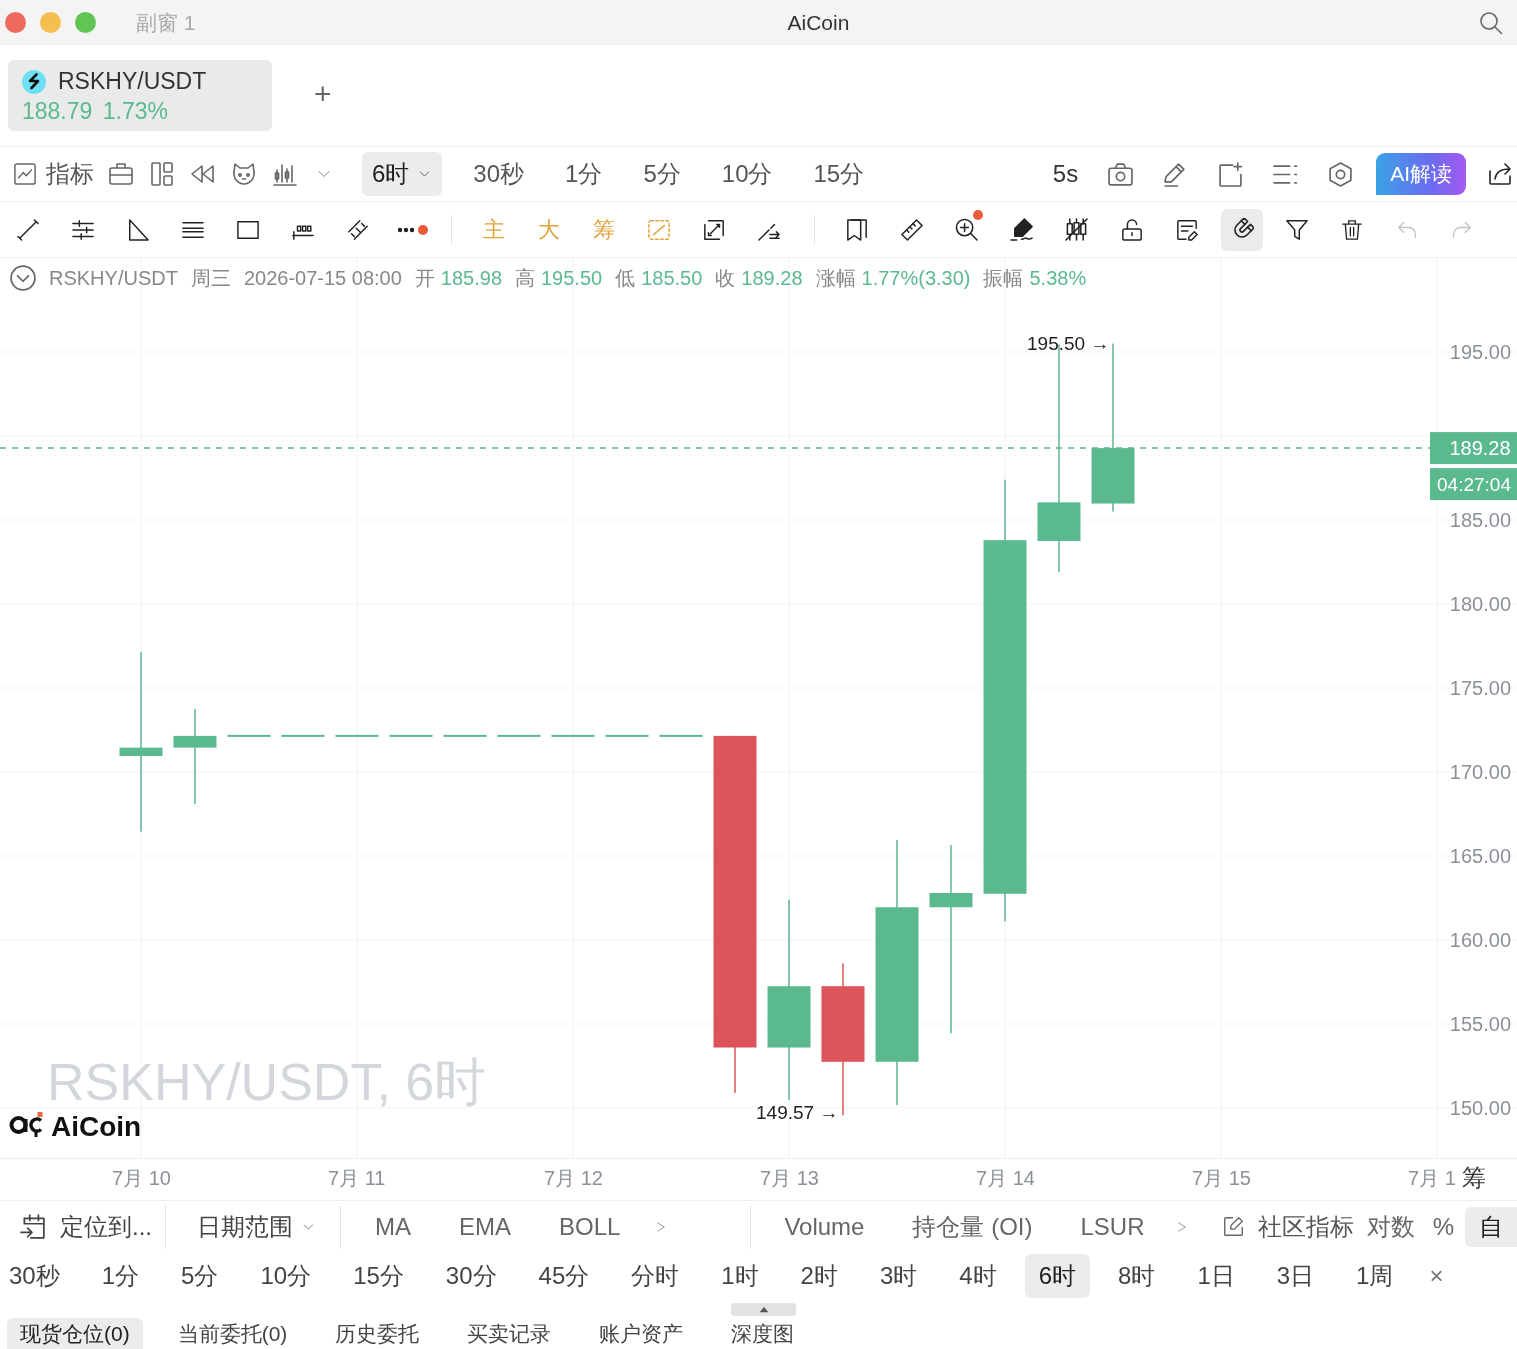 Image resolution: width=1517 pixels, height=1349 pixels. Describe the element at coordinates (1341, 174) in the screenshot. I see `settings-icon` at that location.